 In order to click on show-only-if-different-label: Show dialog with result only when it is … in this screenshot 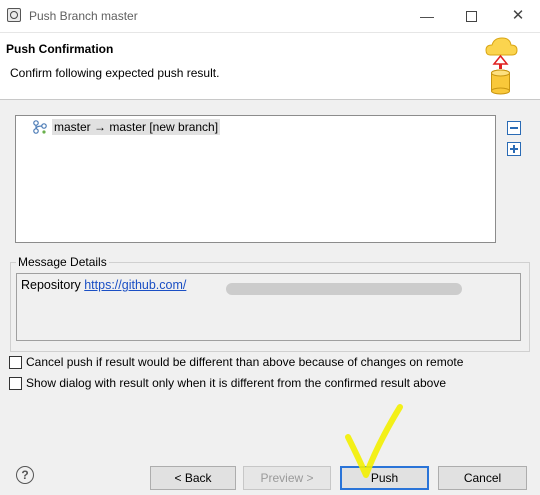, I will do `click(236, 383)`.